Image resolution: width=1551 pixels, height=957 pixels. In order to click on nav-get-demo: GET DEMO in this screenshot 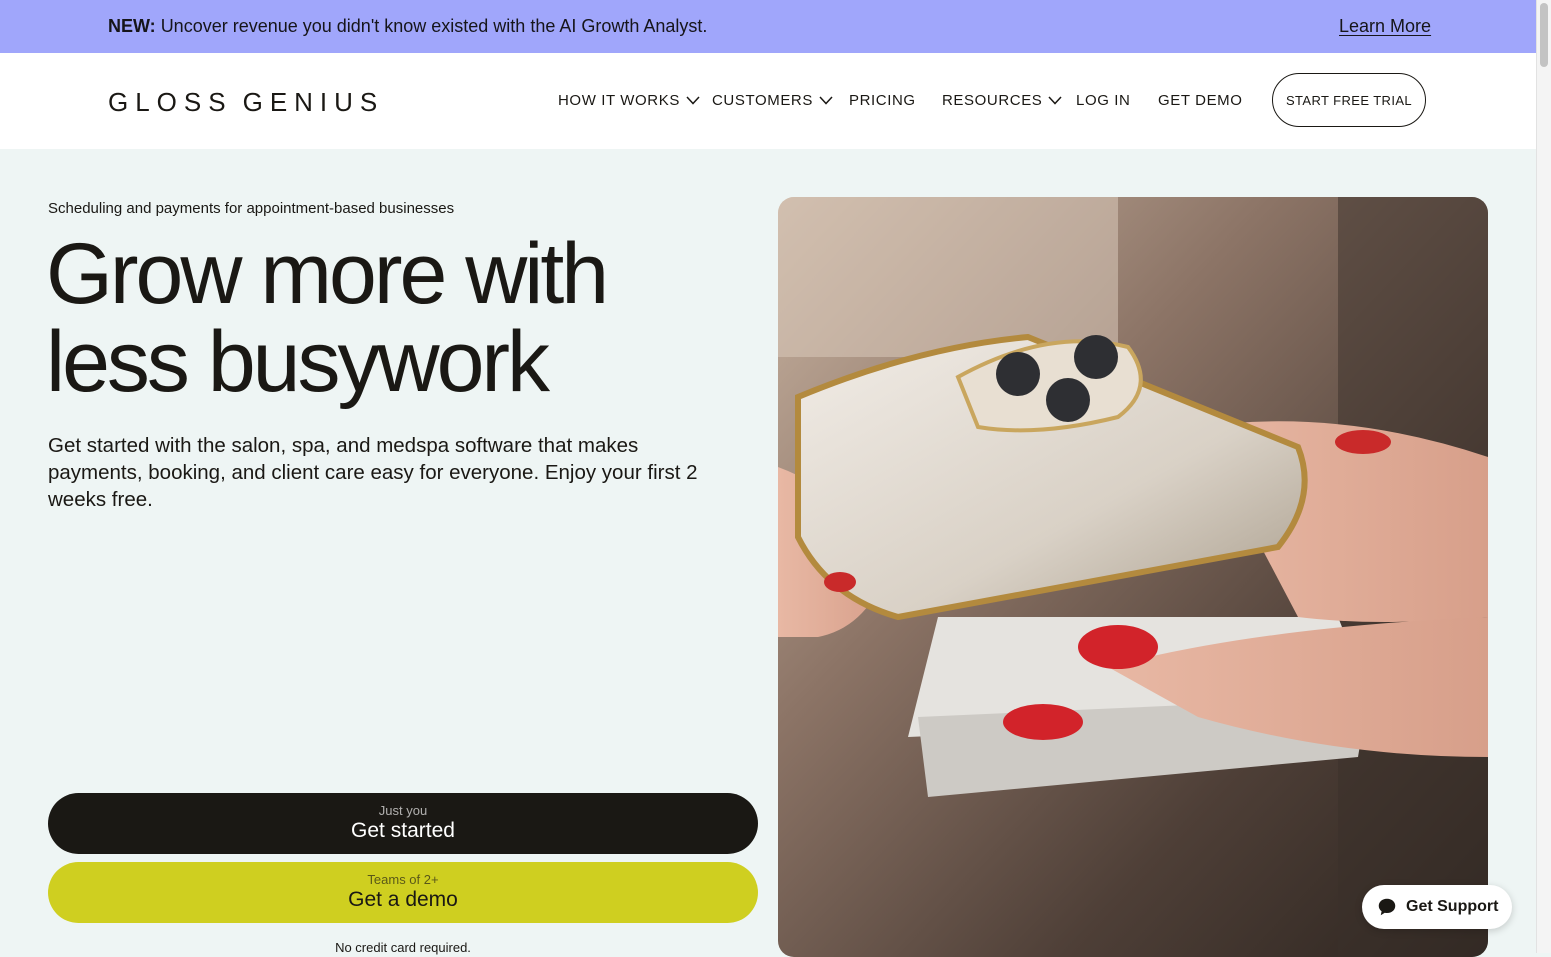, I will do `click(1200, 100)`.